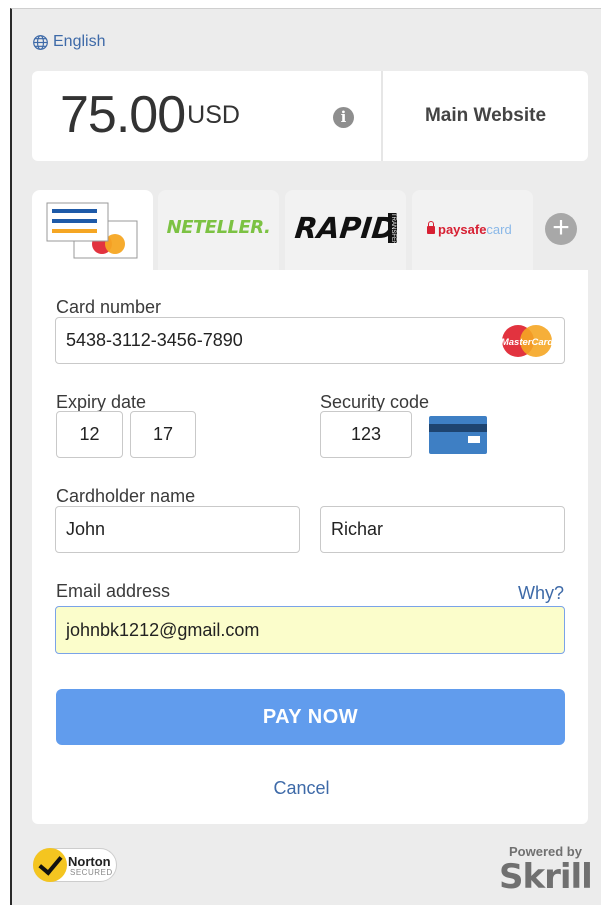  I want to click on first-name-input: John, so click(177, 529).